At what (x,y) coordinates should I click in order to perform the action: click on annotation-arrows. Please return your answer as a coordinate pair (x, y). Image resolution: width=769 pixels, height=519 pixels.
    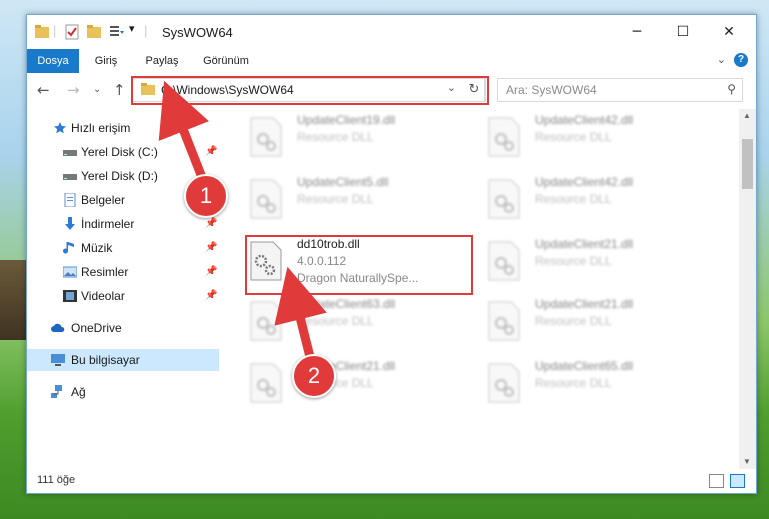
    Looking at the image, I should click on (242, 219).